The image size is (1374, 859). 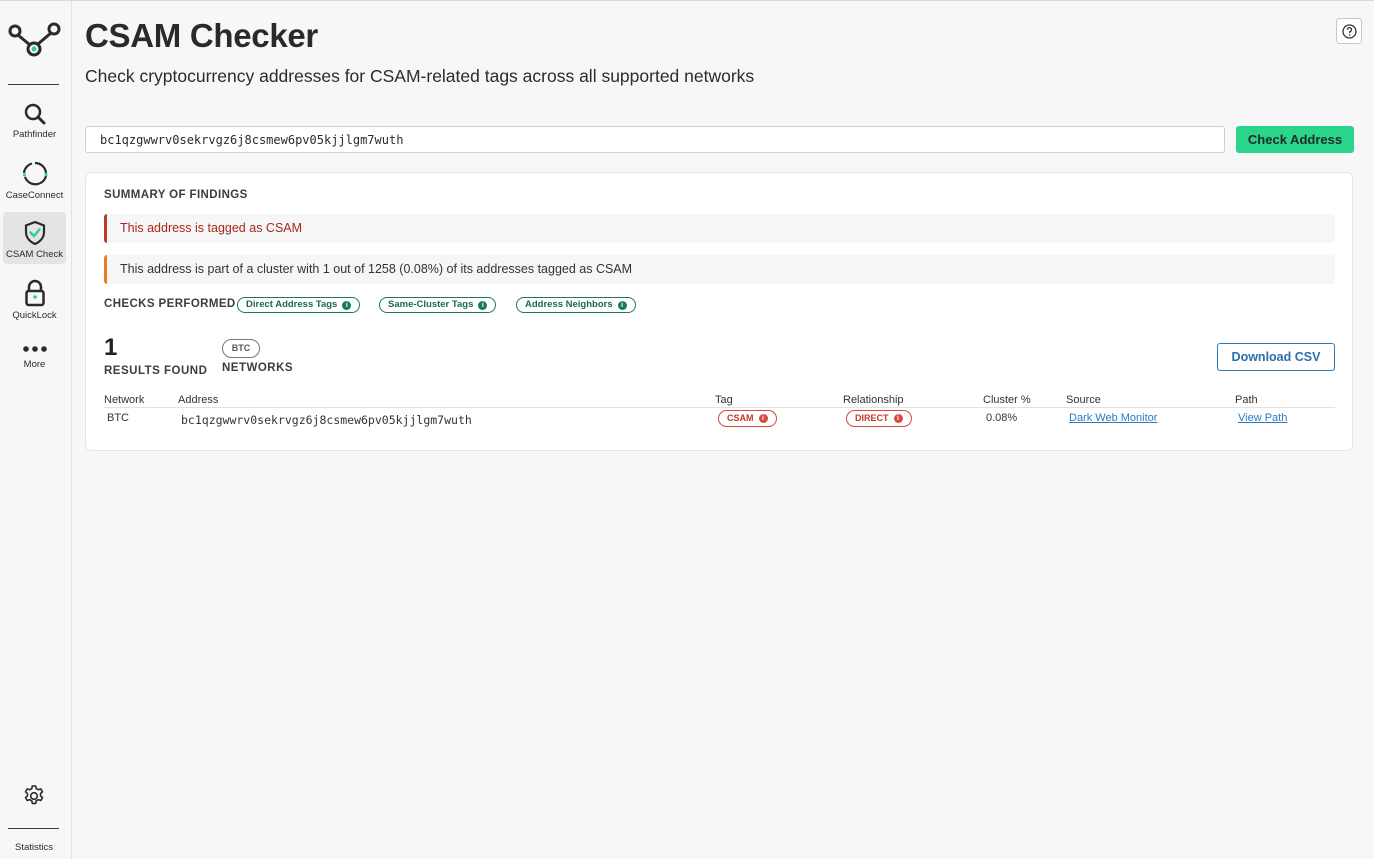 What do you see at coordinates (34, 254) in the screenshot?
I see `sidebar-item-label: CSAM Check` at bounding box center [34, 254].